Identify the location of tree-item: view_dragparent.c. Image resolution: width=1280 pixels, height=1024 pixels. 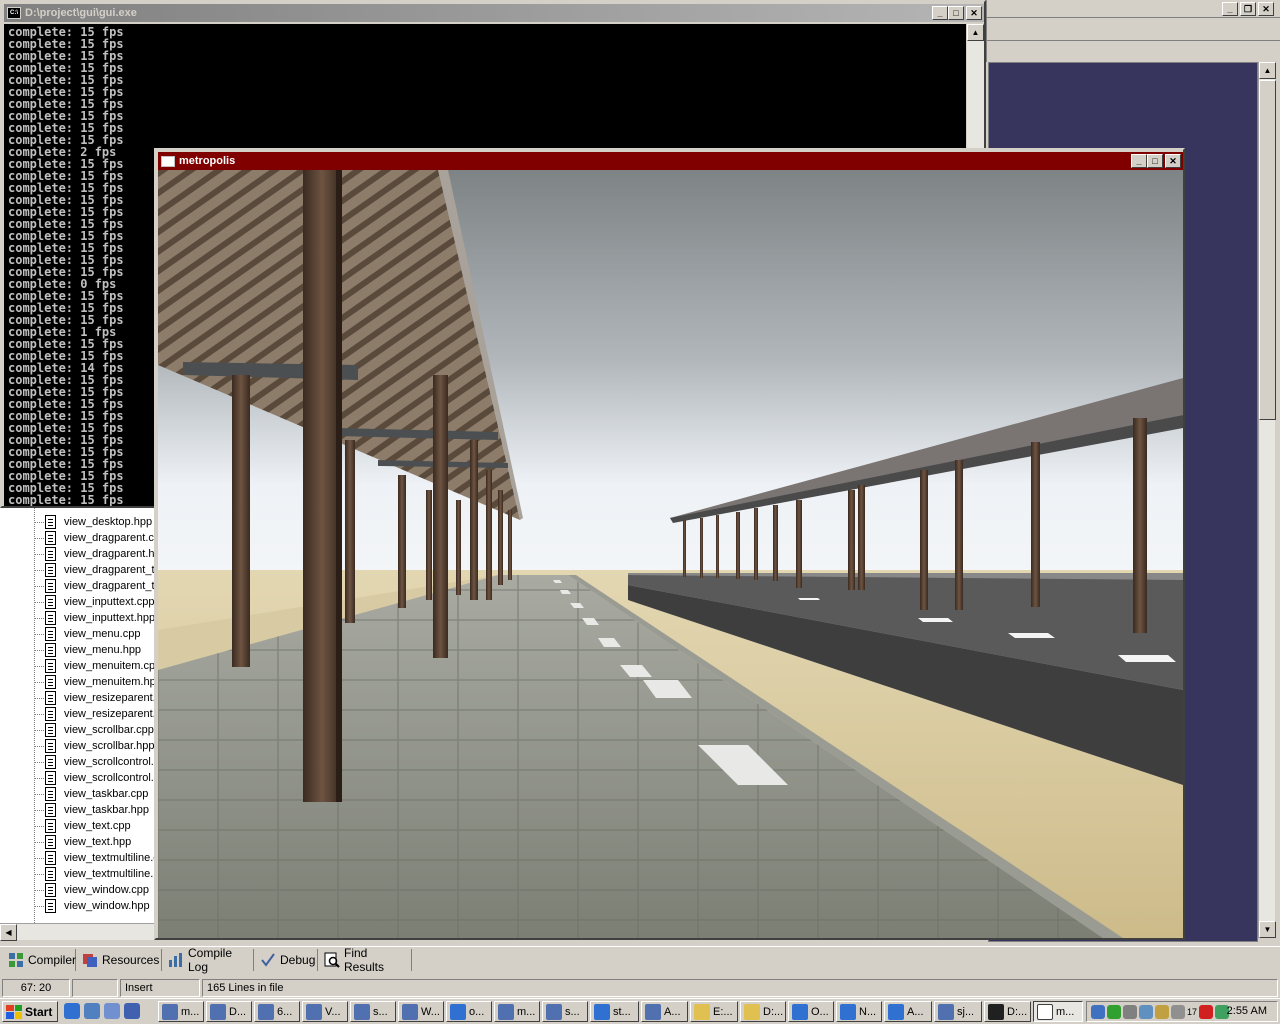
(94, 538).